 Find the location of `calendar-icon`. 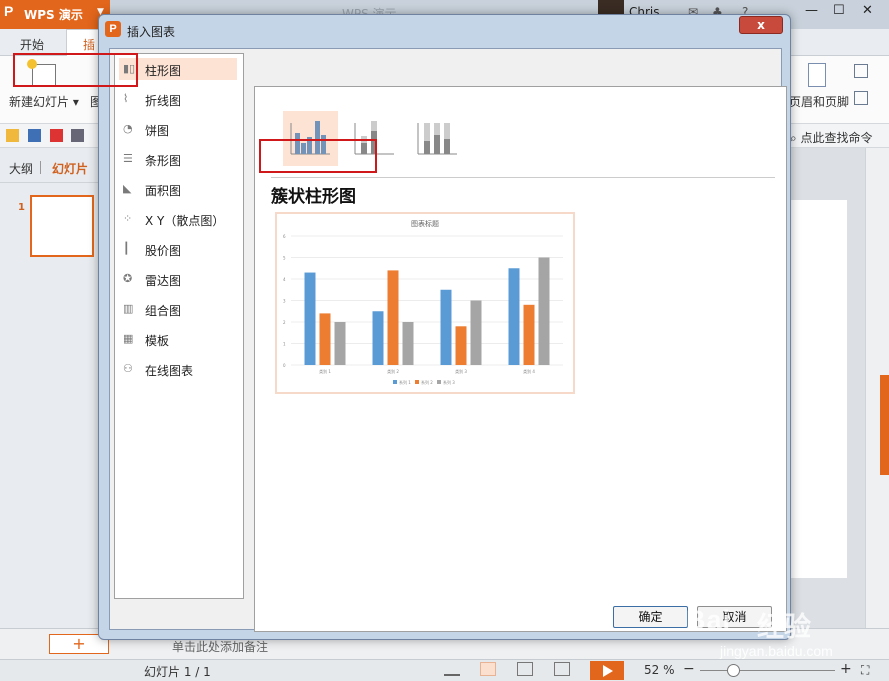

calendar-icon is located at coordinates (861, 98).